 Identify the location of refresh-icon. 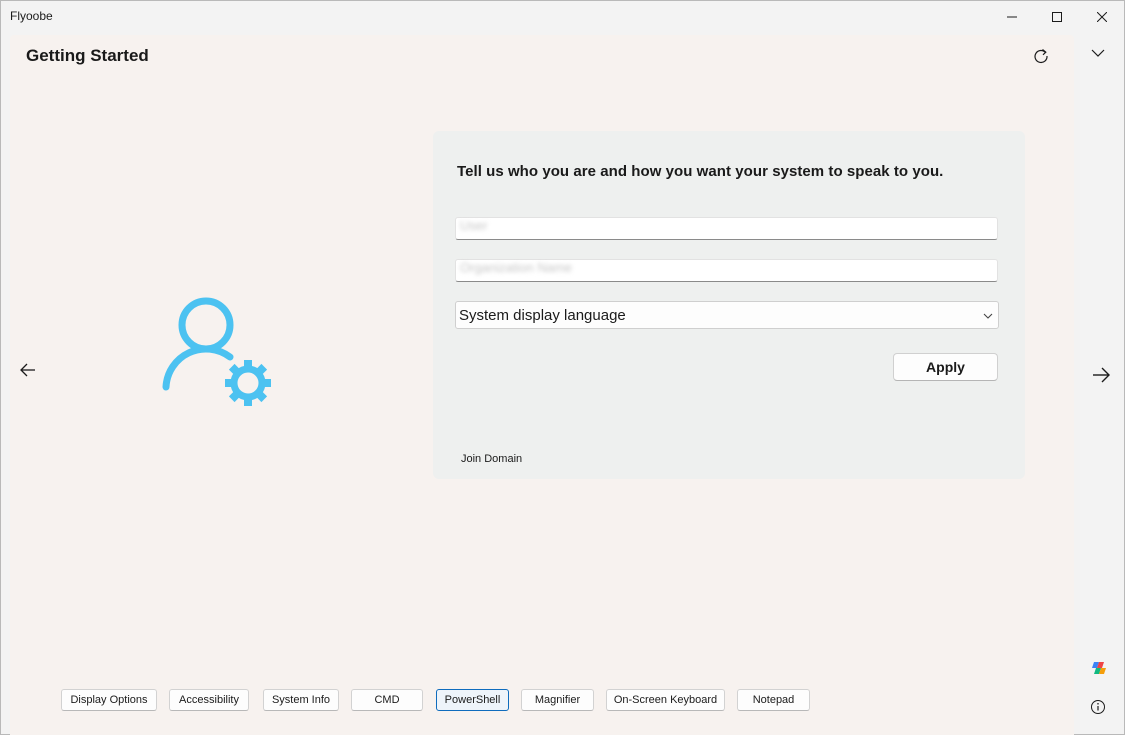
(1041, 56).